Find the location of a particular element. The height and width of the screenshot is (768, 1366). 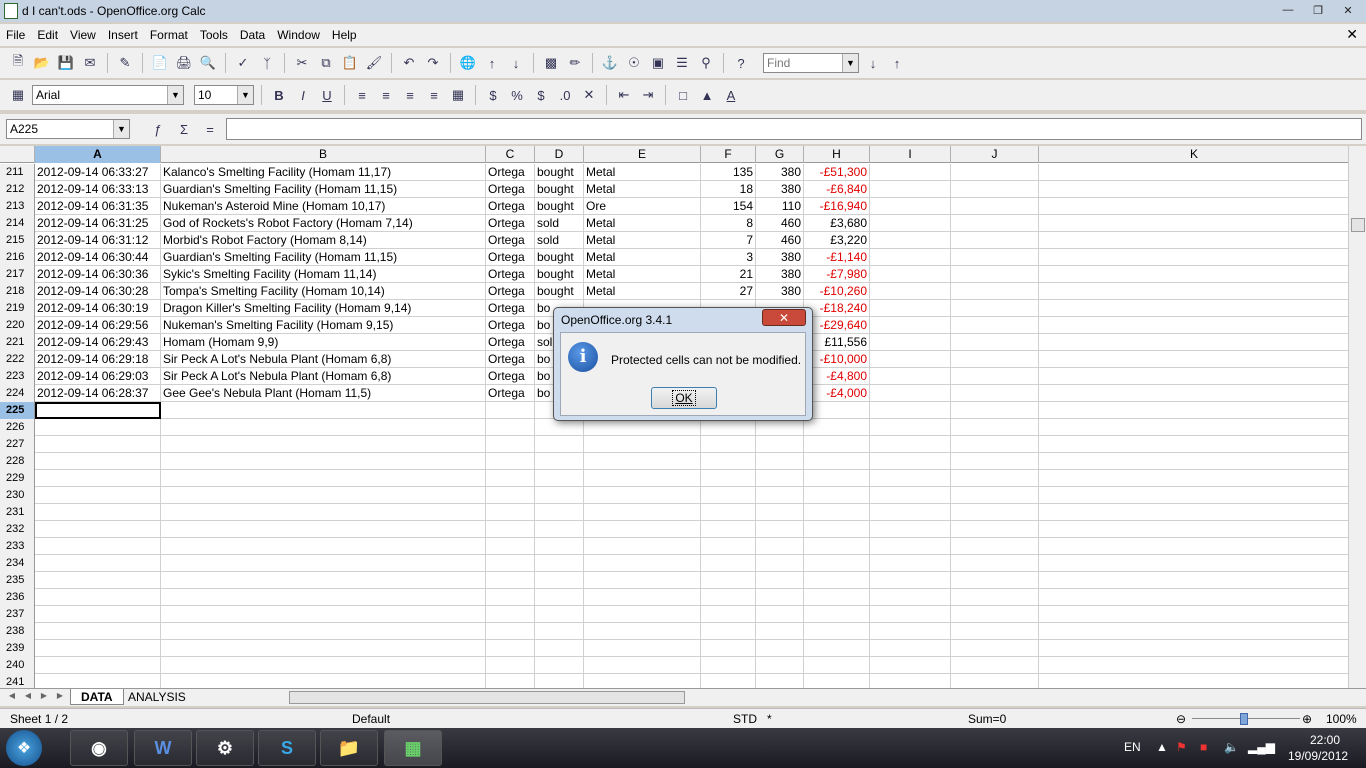

hyperlink-icon: 🌐 is located at coordinates (468, 63).